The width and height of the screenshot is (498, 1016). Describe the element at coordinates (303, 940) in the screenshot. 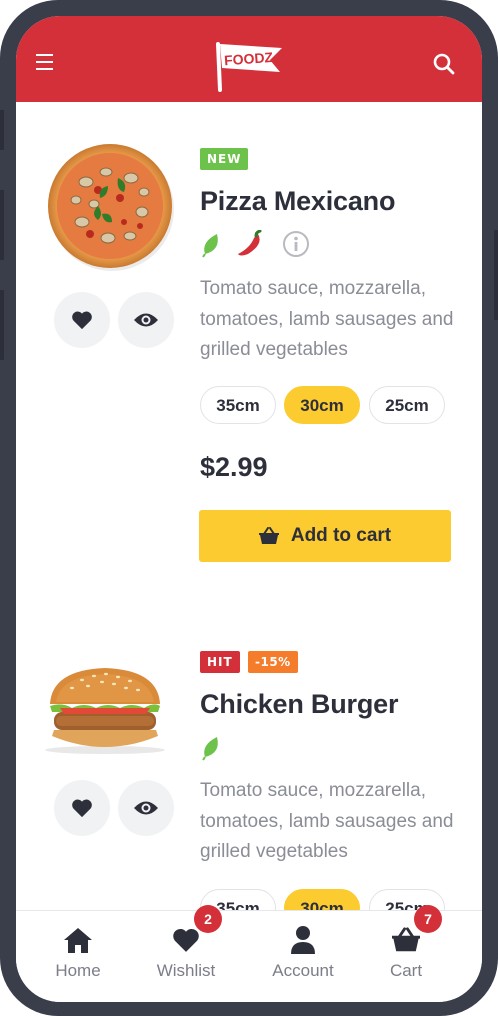

I see `account-icon` at that location.